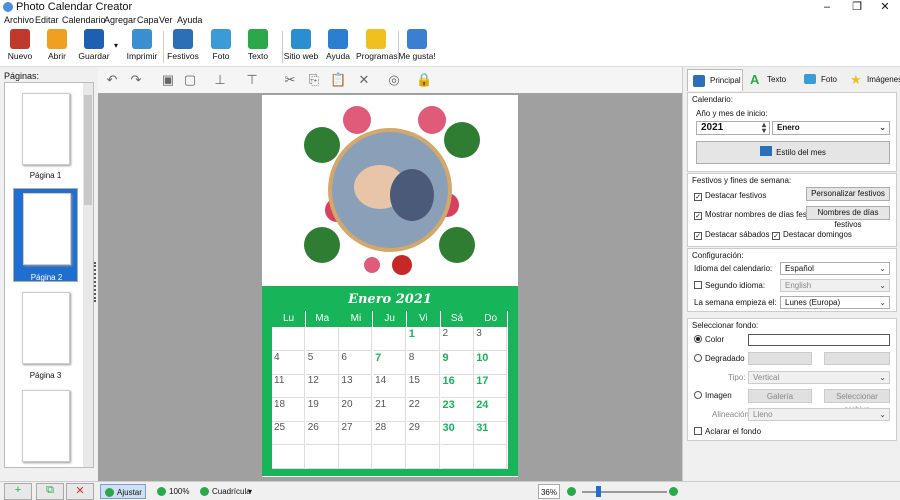 Image resolution: width=900 pixels, height=500 pixels. I want to click on bg-color-radio: Color, so click(709, 339).